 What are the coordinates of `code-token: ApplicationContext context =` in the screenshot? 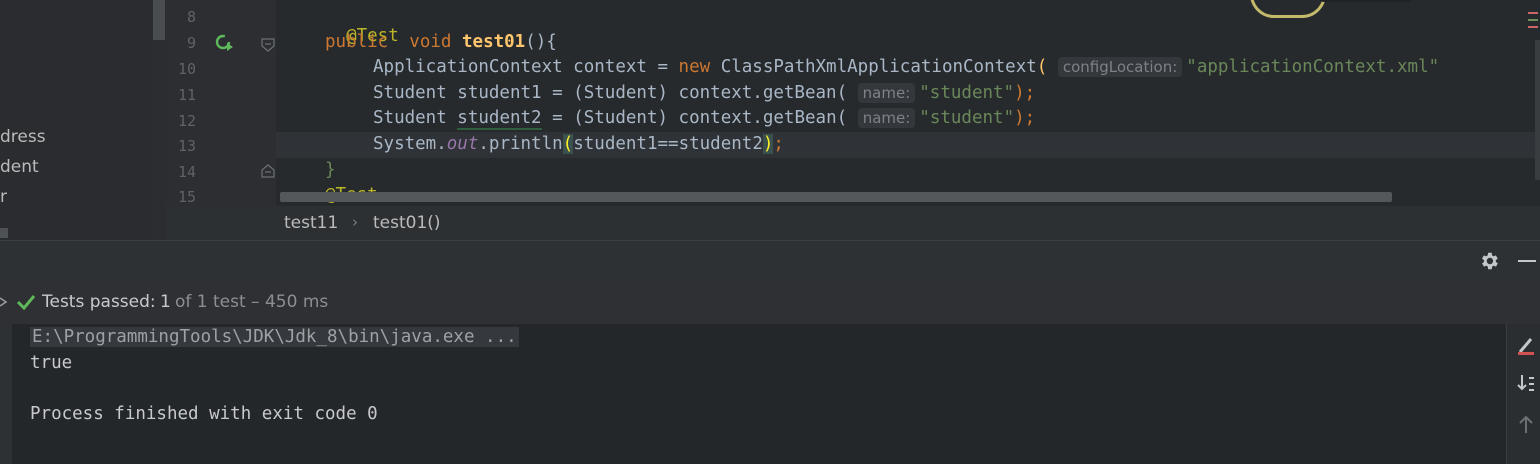 It's located at (526, 67).